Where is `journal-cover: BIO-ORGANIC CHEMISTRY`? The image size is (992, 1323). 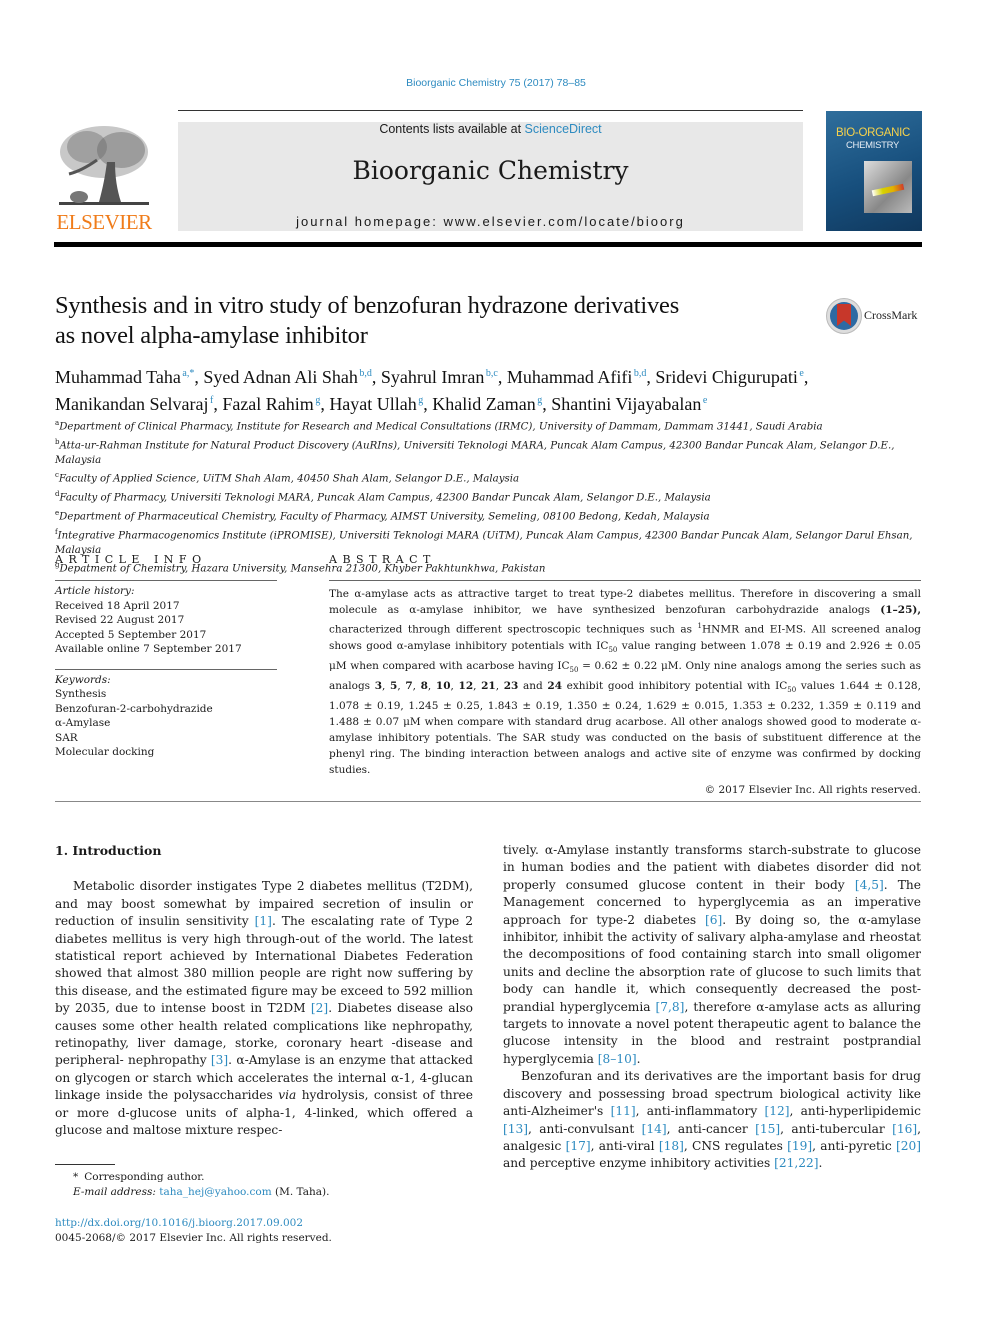
journal-cover: BIO-ORGANIC CHEMISTRY is located at coordinates (874, 171).